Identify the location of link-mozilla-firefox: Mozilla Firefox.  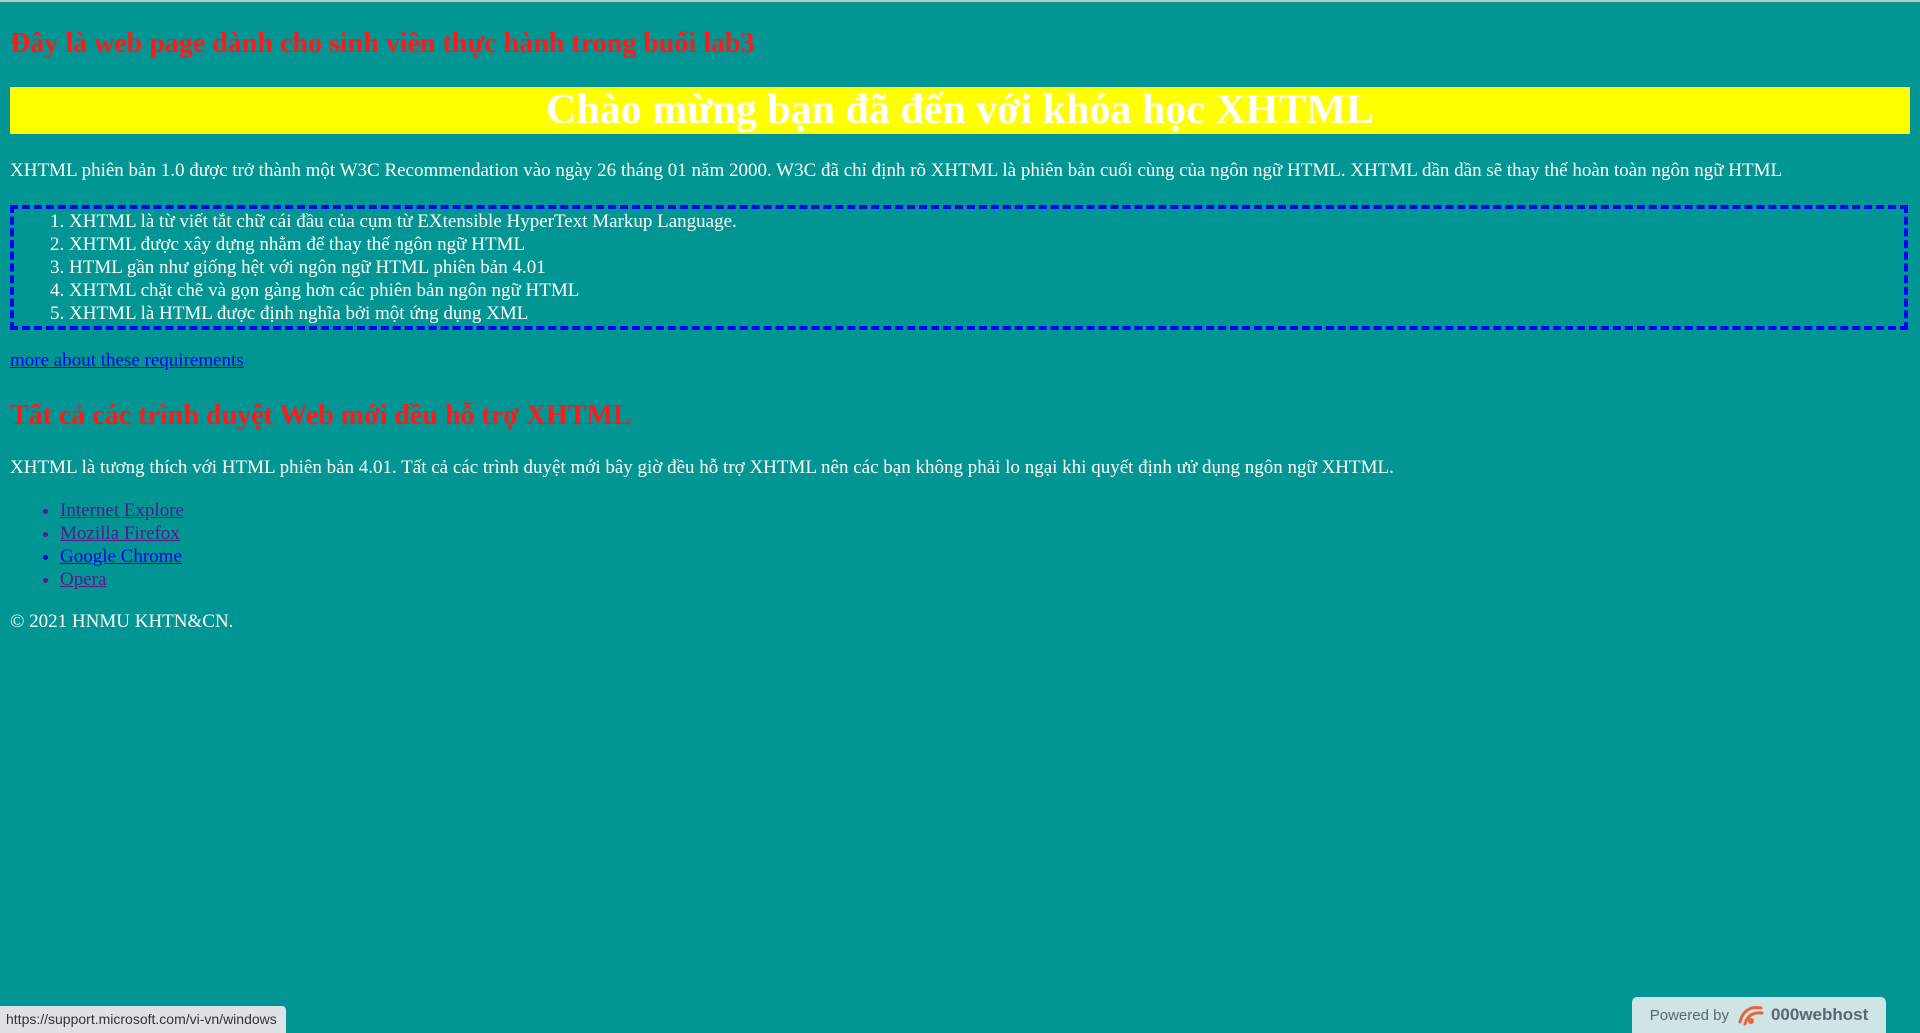
(120, 533).